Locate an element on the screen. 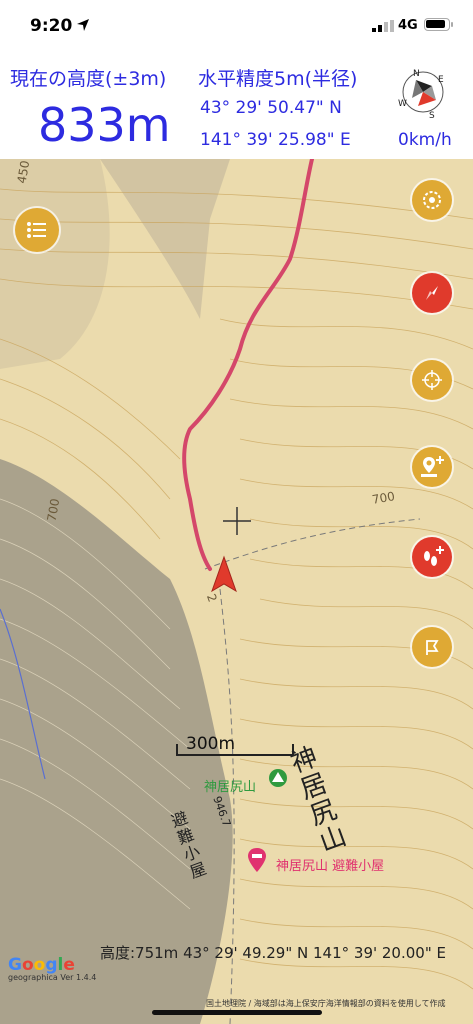 Image resolution: width=473 pixels, height=1024 pixels. north-up-button is located at coordinates (432, 293).